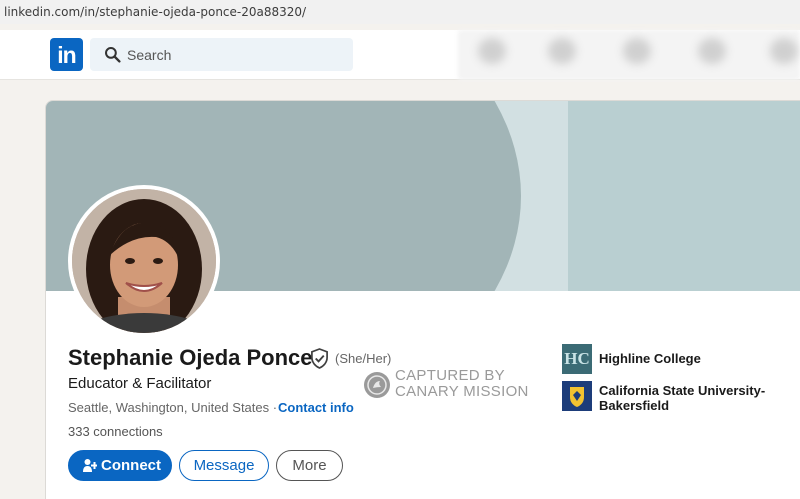  I want to click on csu-bakersfield-logo, so click(577, 396).